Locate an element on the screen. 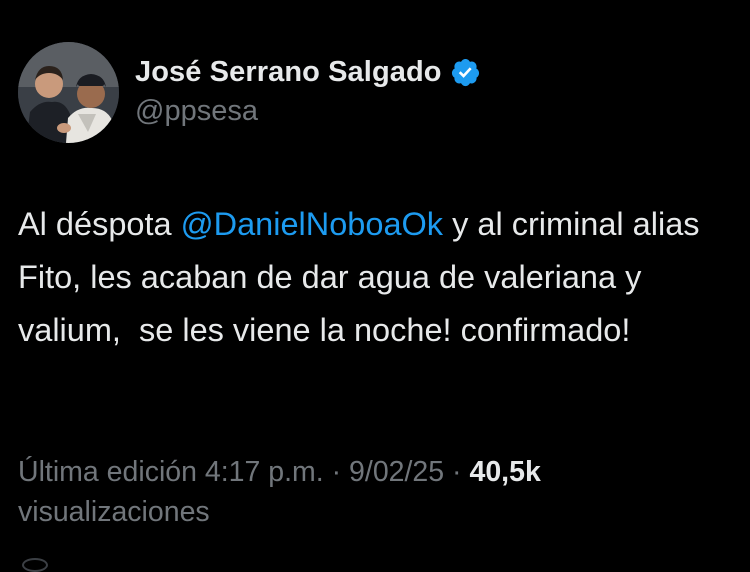  edited-timestamp: Última edición 4:17 p.m. · 9/02/25 is located at coordinates (231, 472).